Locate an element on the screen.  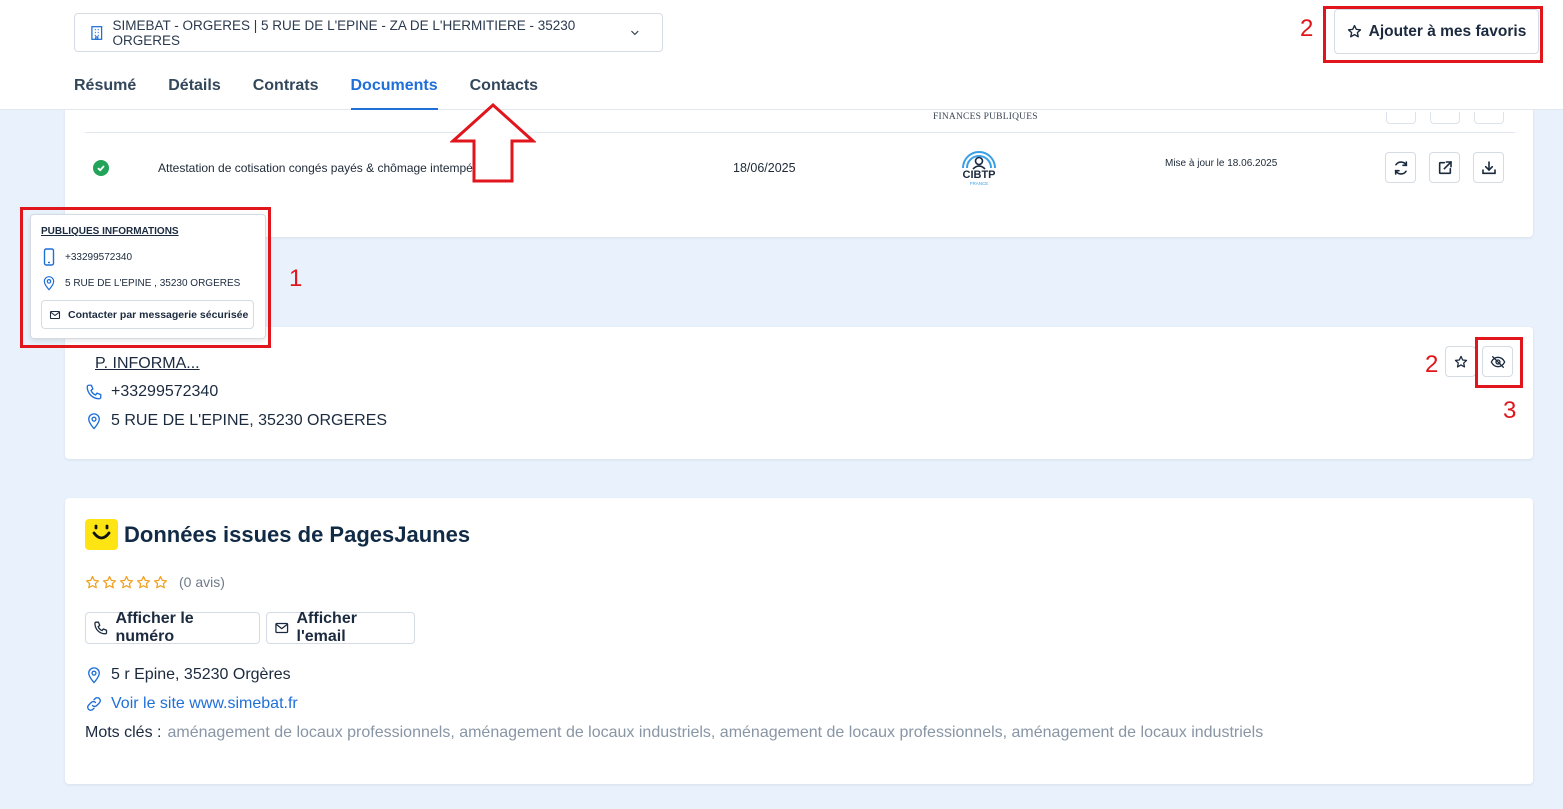
contact-phone-line: +33299572340 is located at coordinates (151, 392).